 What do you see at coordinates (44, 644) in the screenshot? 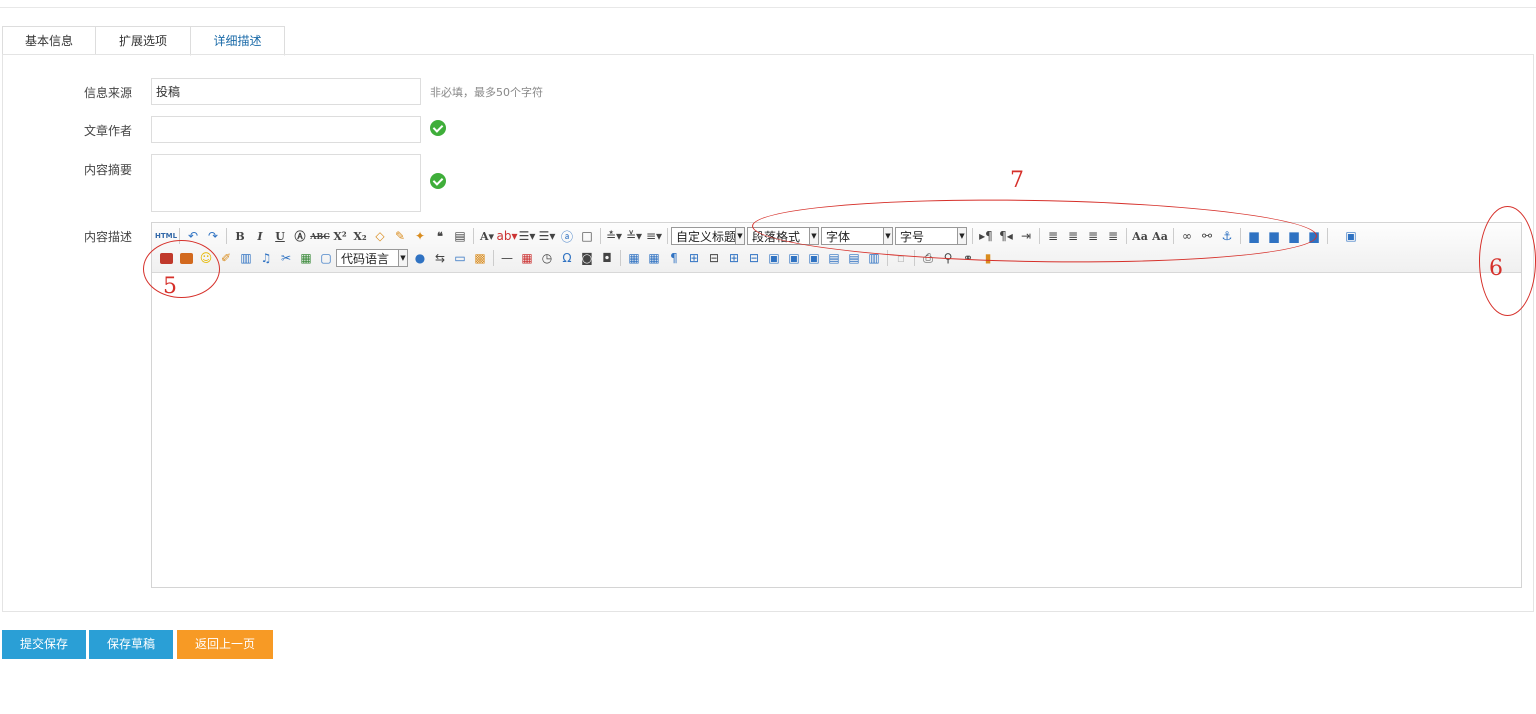
I see `submit-save-button: 提交保存` at bounding box center [44, 644].